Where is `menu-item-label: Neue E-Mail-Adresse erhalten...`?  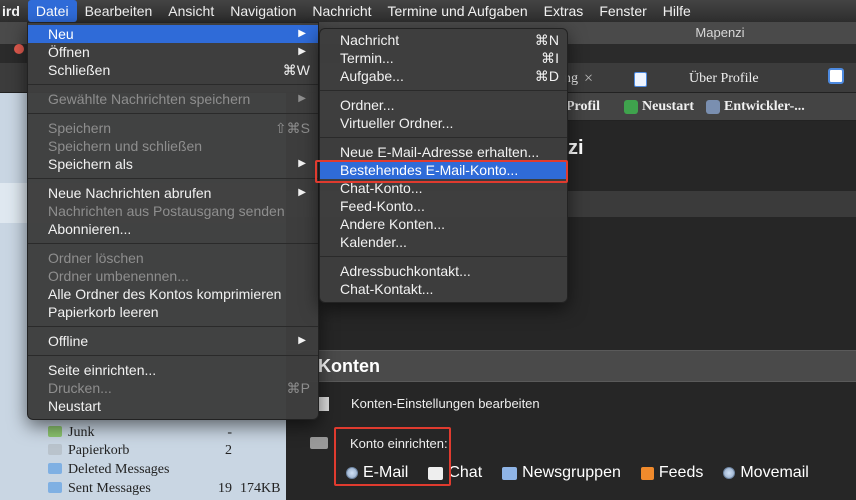
menu-item-label: Neue E-Mail-Adresse erhalten... is located at coordinates (440, 152).